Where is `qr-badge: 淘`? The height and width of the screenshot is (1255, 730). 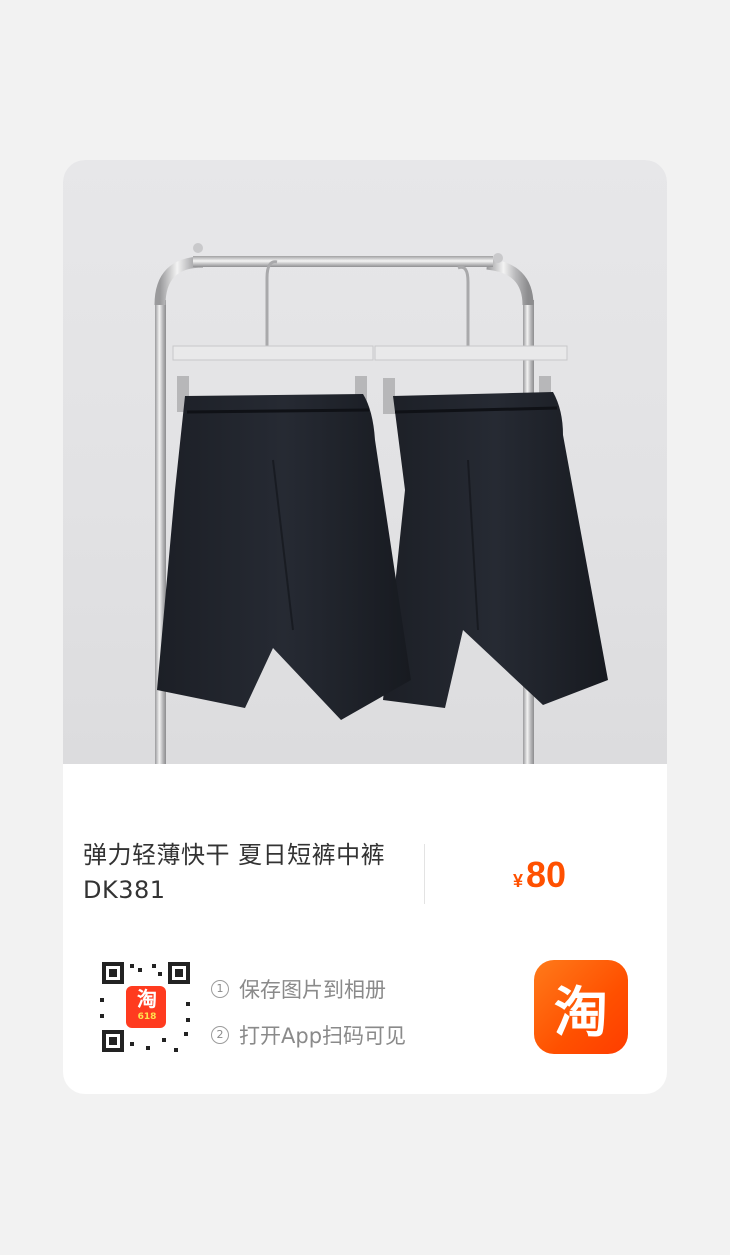 qr-badge: 淘 is located at coordinates (147, 999).